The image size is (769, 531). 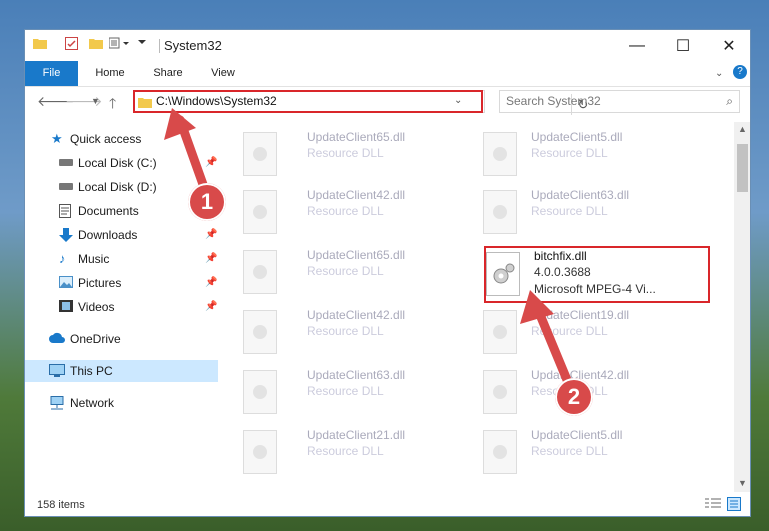 What do you see at coordinates (207, 202) in the screenshot?
I see `step-marker-1: 1` at bounding box center [207, 202].